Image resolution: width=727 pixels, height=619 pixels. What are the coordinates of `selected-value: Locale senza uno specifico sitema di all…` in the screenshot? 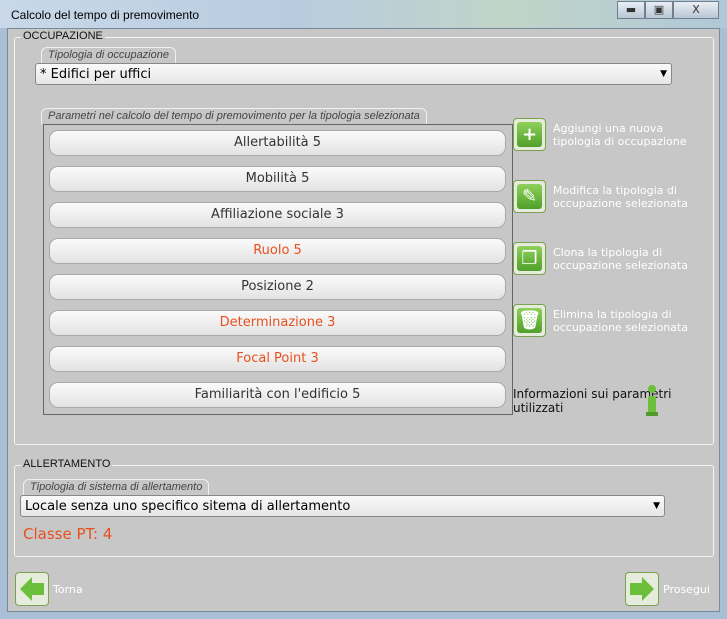 It's located at (188, 506).